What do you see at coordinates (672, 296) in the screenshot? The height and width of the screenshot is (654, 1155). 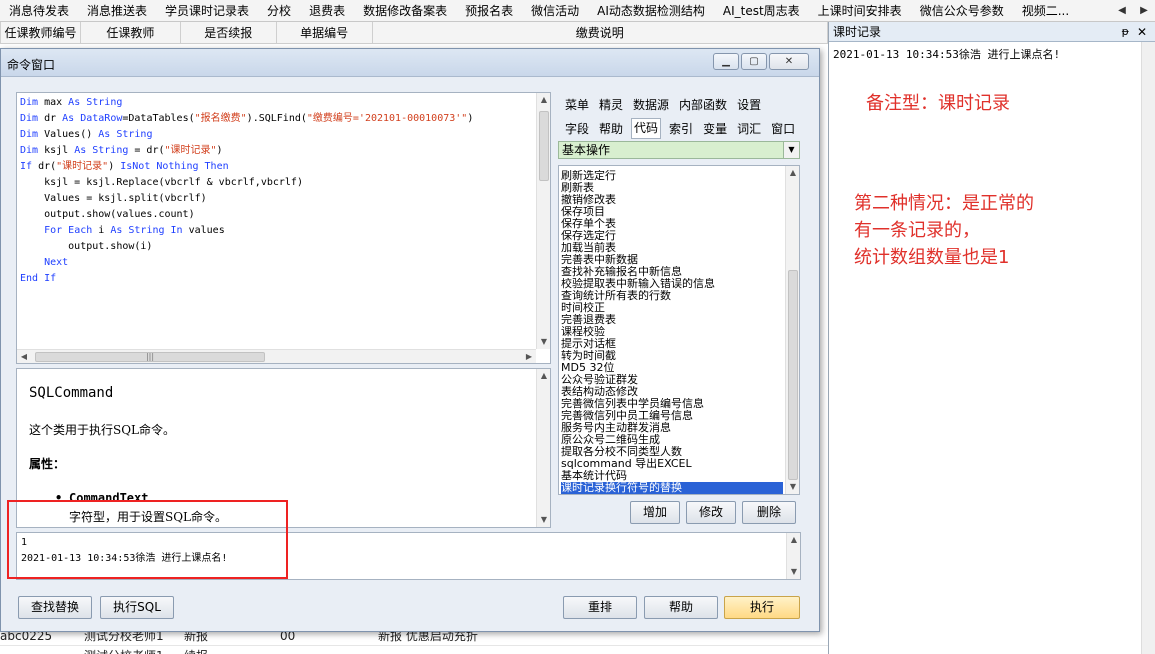 I see `list-item: 查询统计所有表的行数` at bounding box center [672, 296].